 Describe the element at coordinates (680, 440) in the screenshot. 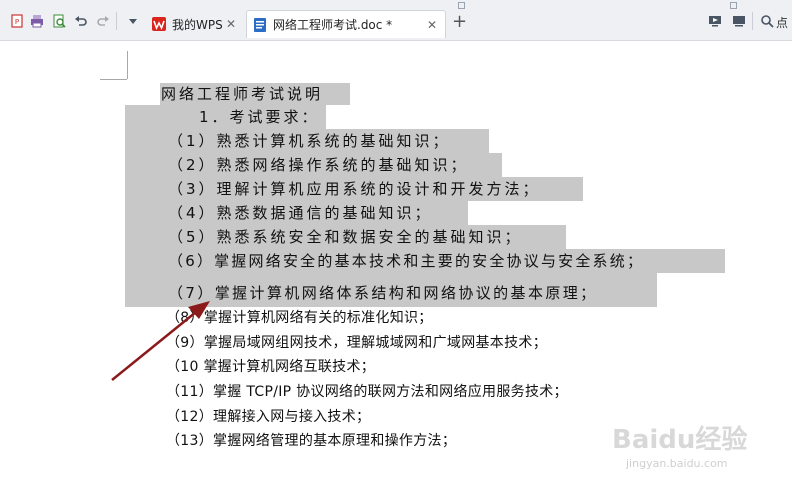

I see `watermark-logo: Baidu经验` at that location.